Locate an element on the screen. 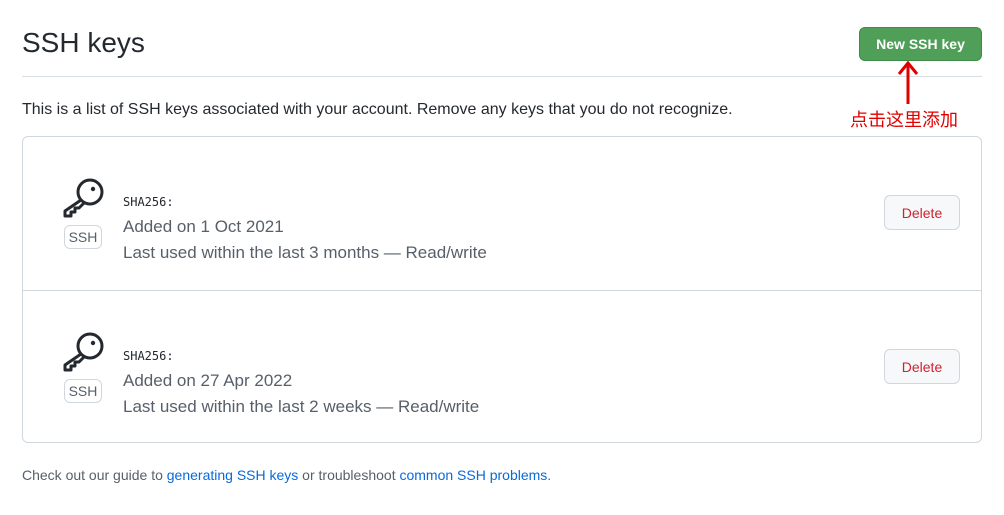 Image resolution: width=1004 pixels, height=515 pixels. generating-ssh-keys-link: generating SSH keys is located at coordinates (233, 475).